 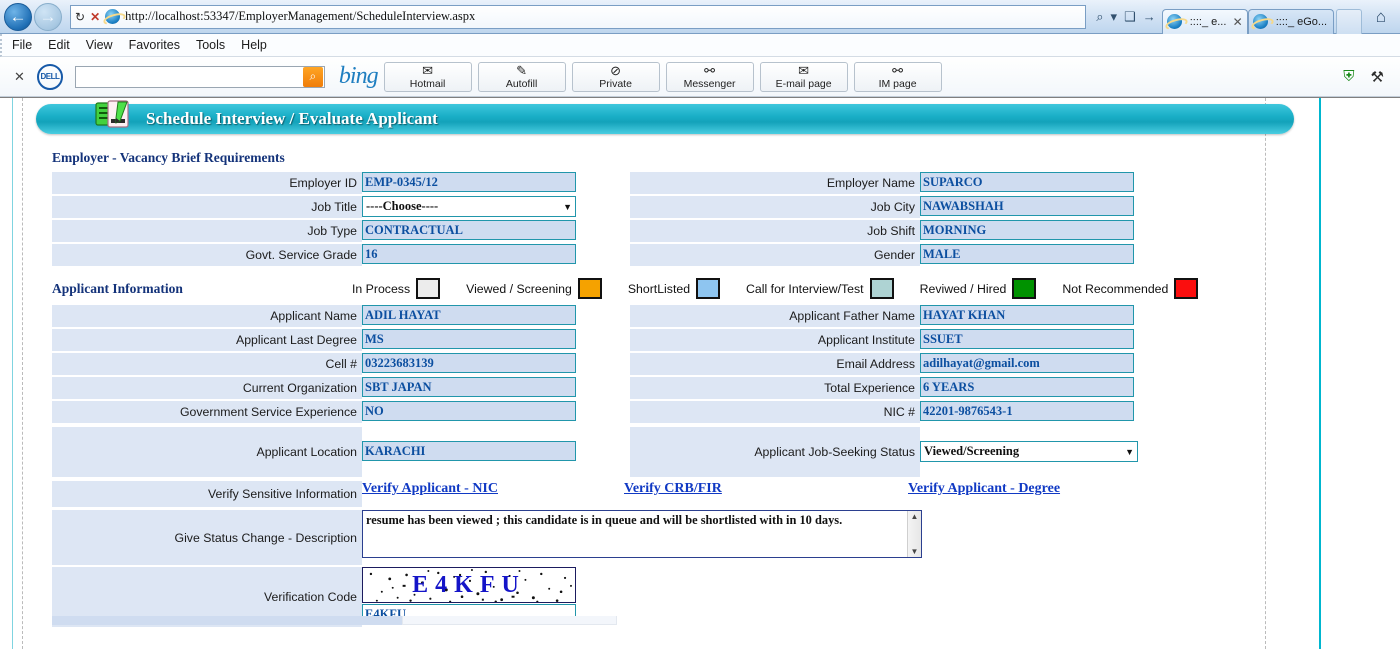 What do you see at coordinates (59, 45) in the screenshot?
I see `menu-item-edit: Edit` at bounding box center [59, 45].